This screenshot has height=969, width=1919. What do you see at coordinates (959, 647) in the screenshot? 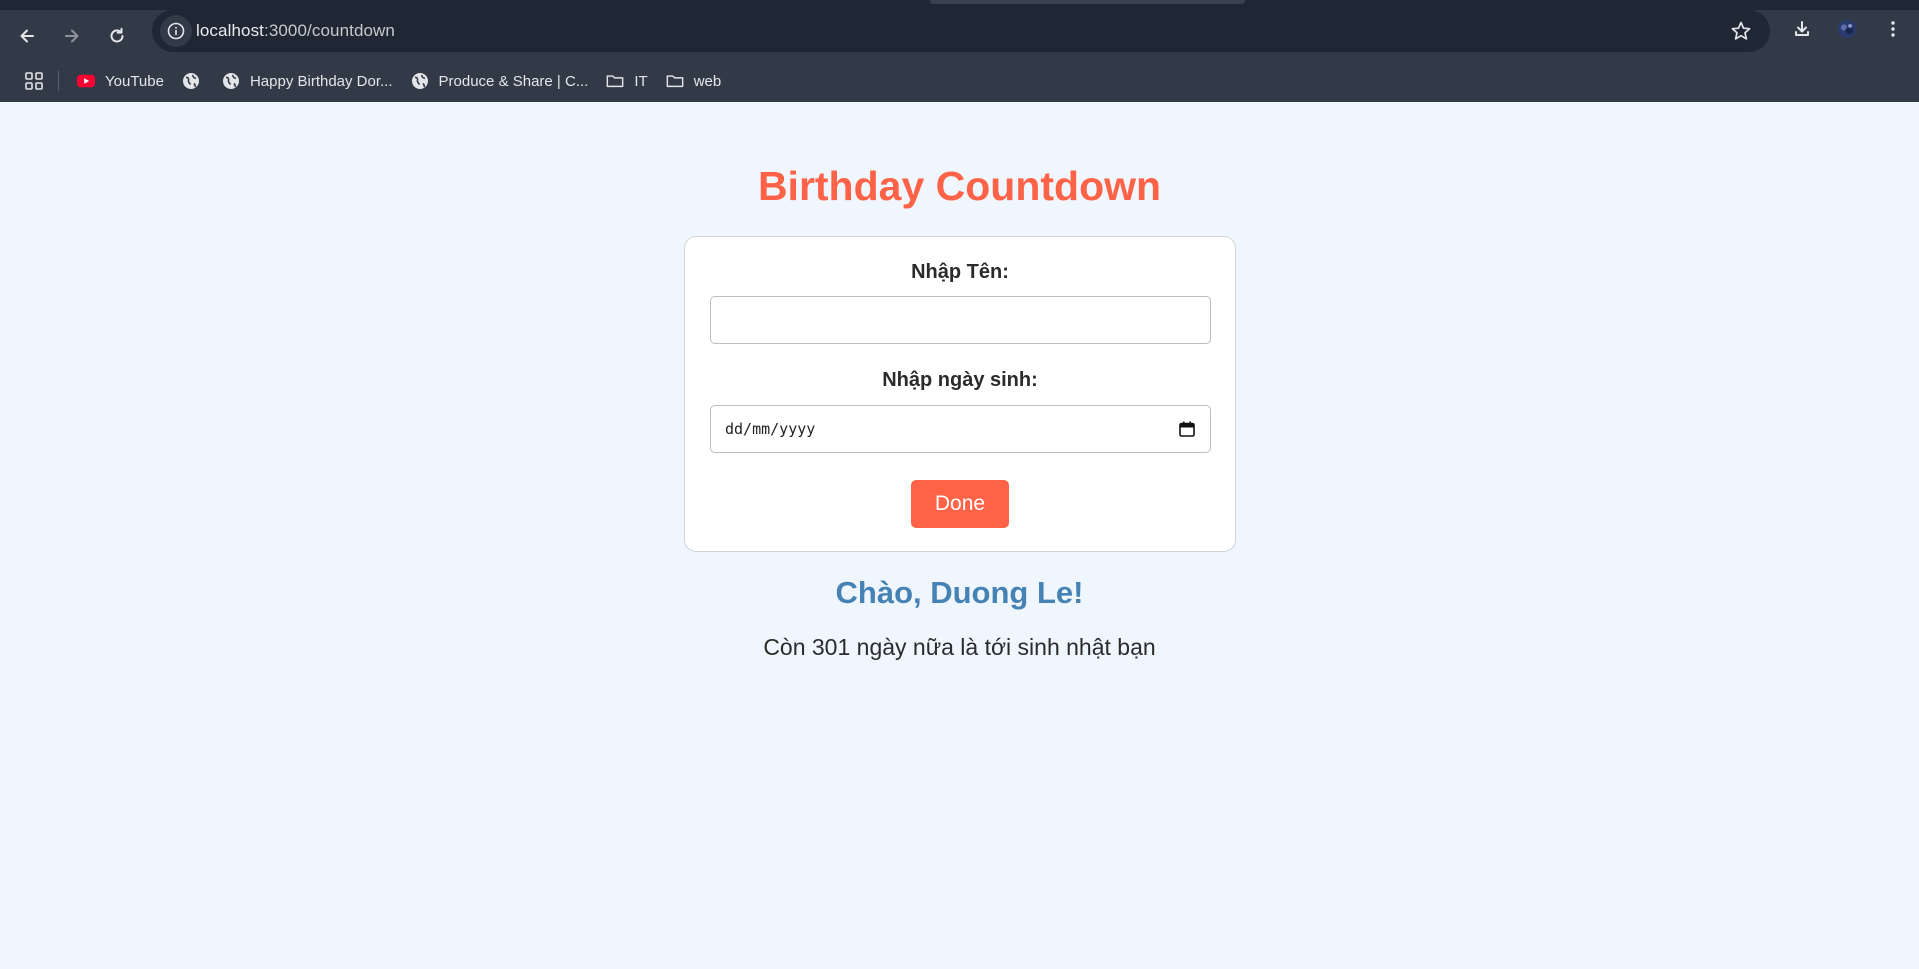
I see `countdown-text: Còn 301 ngày nữa là tới sinh nhật bạn` at bounding box center [959, 647].